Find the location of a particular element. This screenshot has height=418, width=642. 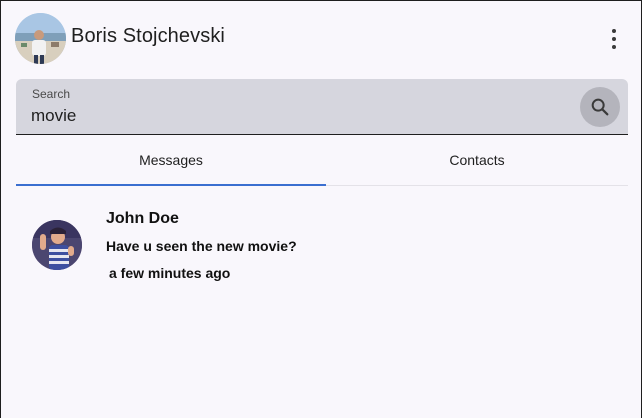

search-icon is located at coordinates (600, 107).